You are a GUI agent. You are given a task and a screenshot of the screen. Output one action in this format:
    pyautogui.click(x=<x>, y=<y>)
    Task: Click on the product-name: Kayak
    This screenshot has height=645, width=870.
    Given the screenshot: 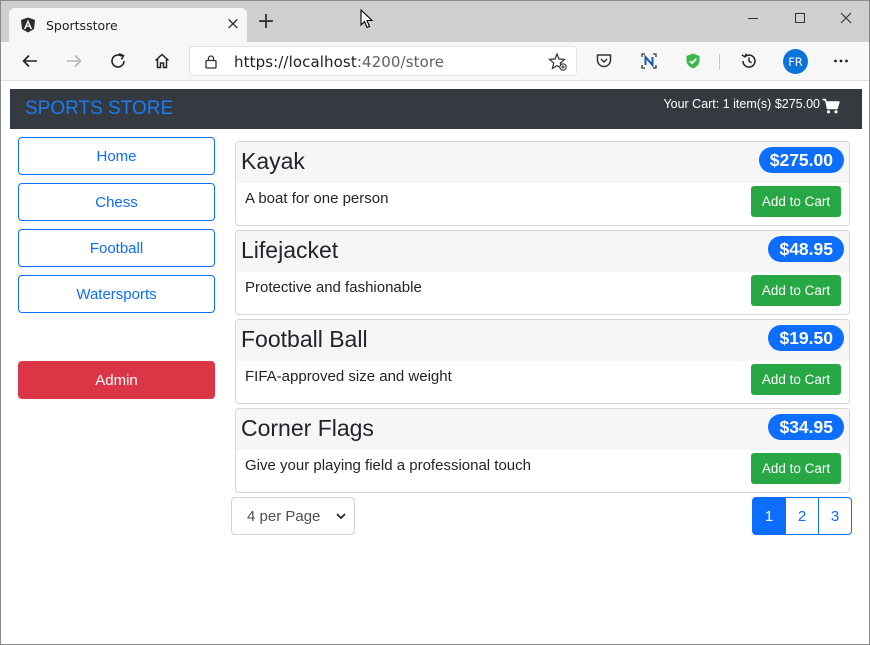 What is the action you would take?
    pyautogui.click(x=273, y=161)
    